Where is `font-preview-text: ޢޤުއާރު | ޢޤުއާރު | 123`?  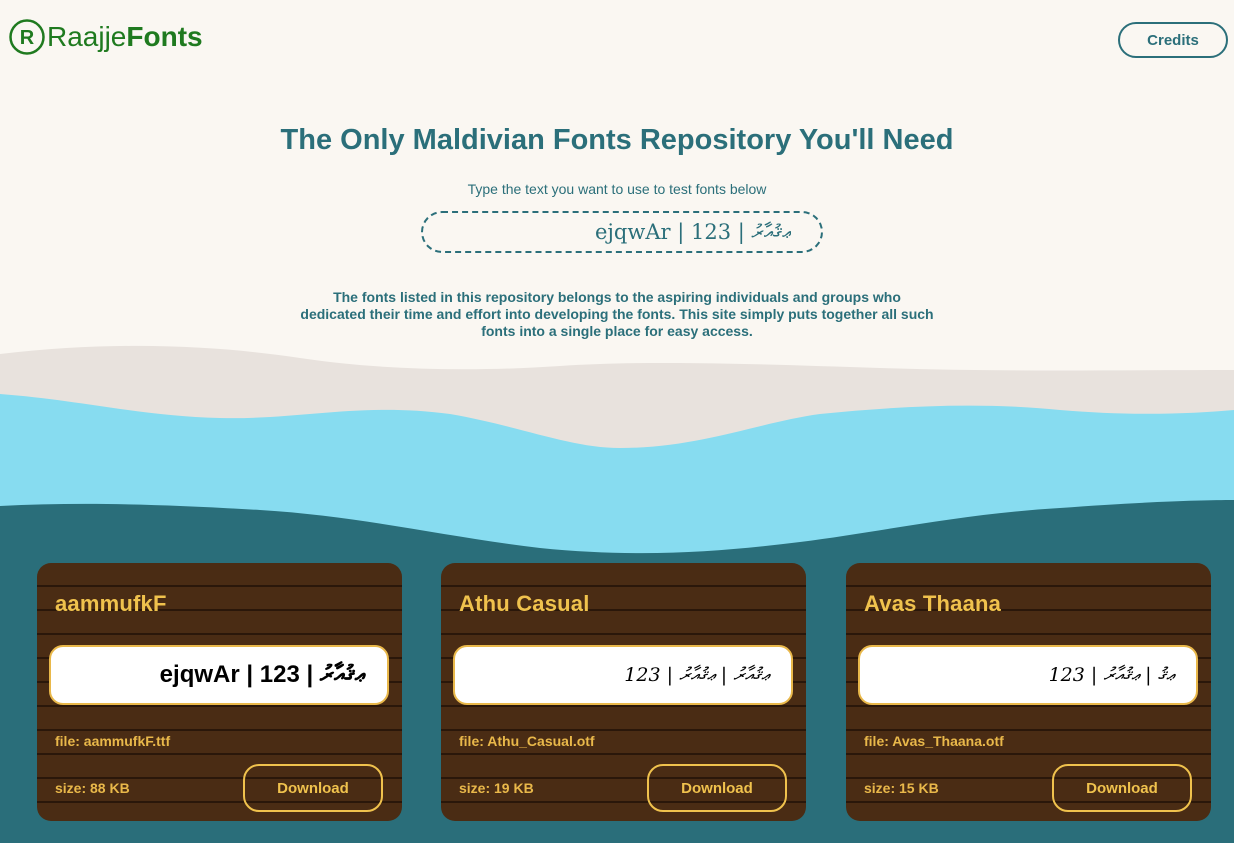
font-preview-text: ޢޤުއާރު | ޢޤުއާރު | 123 is located at coordinates (696, 675).